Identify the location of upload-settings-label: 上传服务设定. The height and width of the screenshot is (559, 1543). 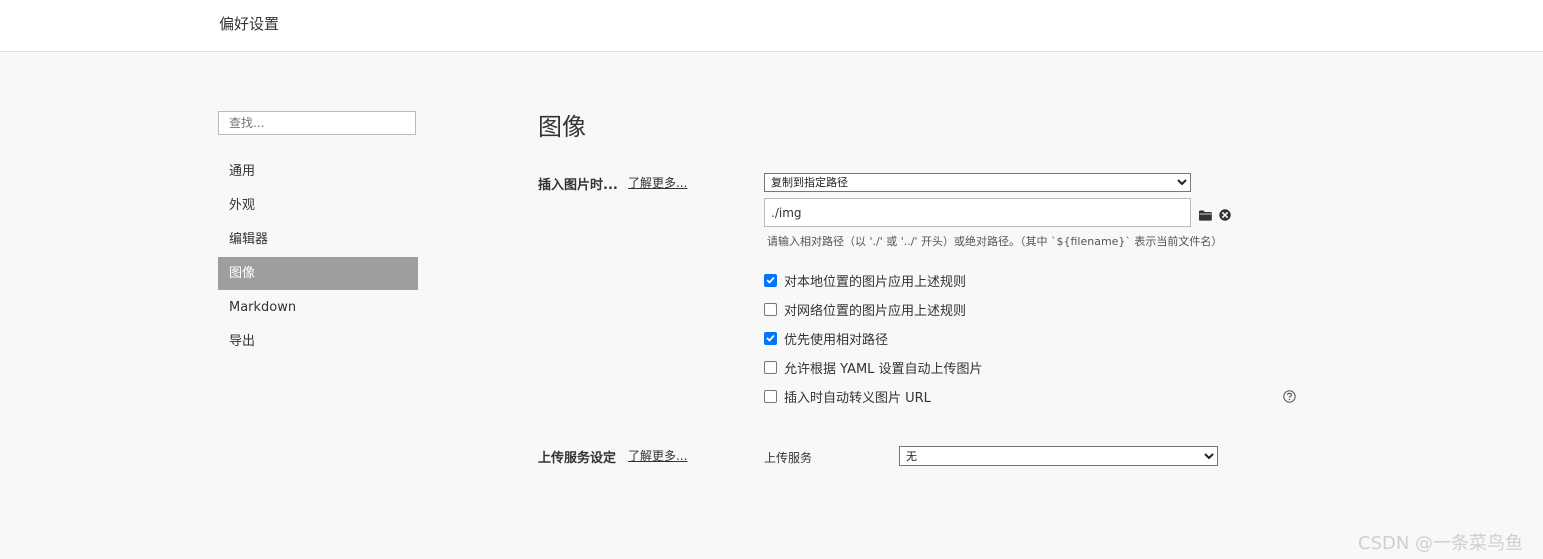
(577, 458).